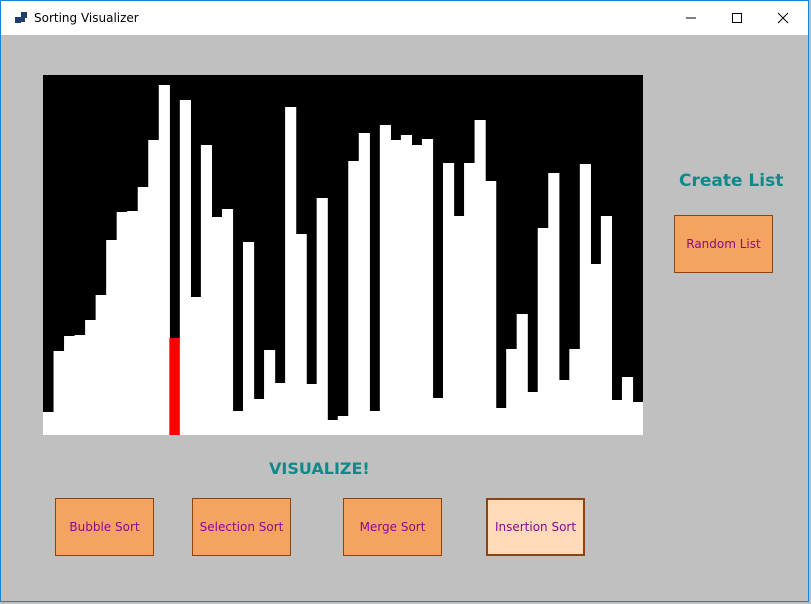  I want to click on selection-sort-button: Selection Sort, so click(241, 527).